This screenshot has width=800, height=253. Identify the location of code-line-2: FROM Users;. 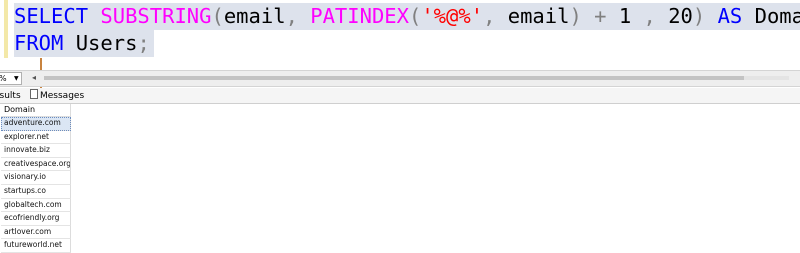
(84, 43).